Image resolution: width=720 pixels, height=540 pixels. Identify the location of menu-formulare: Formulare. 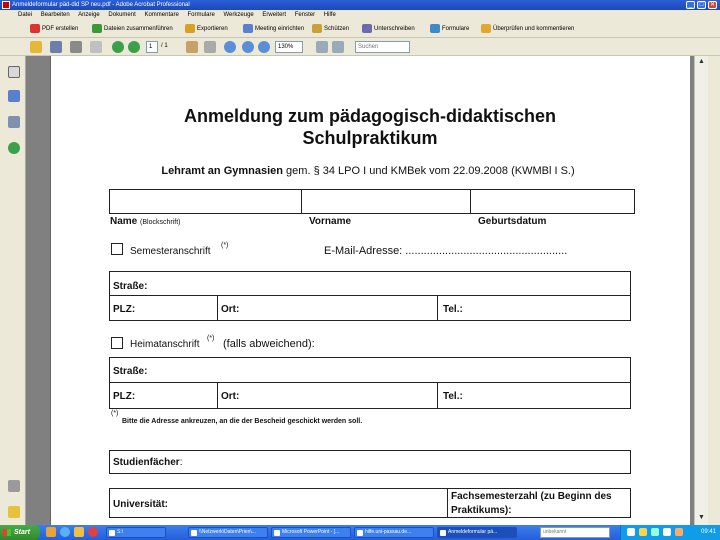
(200, 15).